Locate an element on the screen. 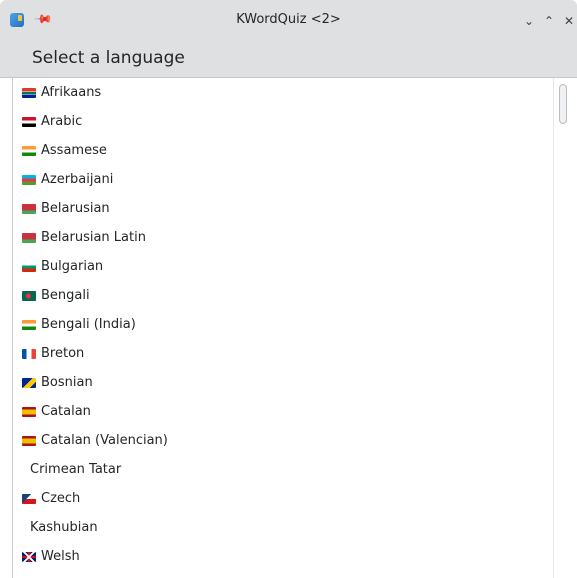 This screenshot has width=577, height=578. list-item: Breton is located at coordinates (283, 353).